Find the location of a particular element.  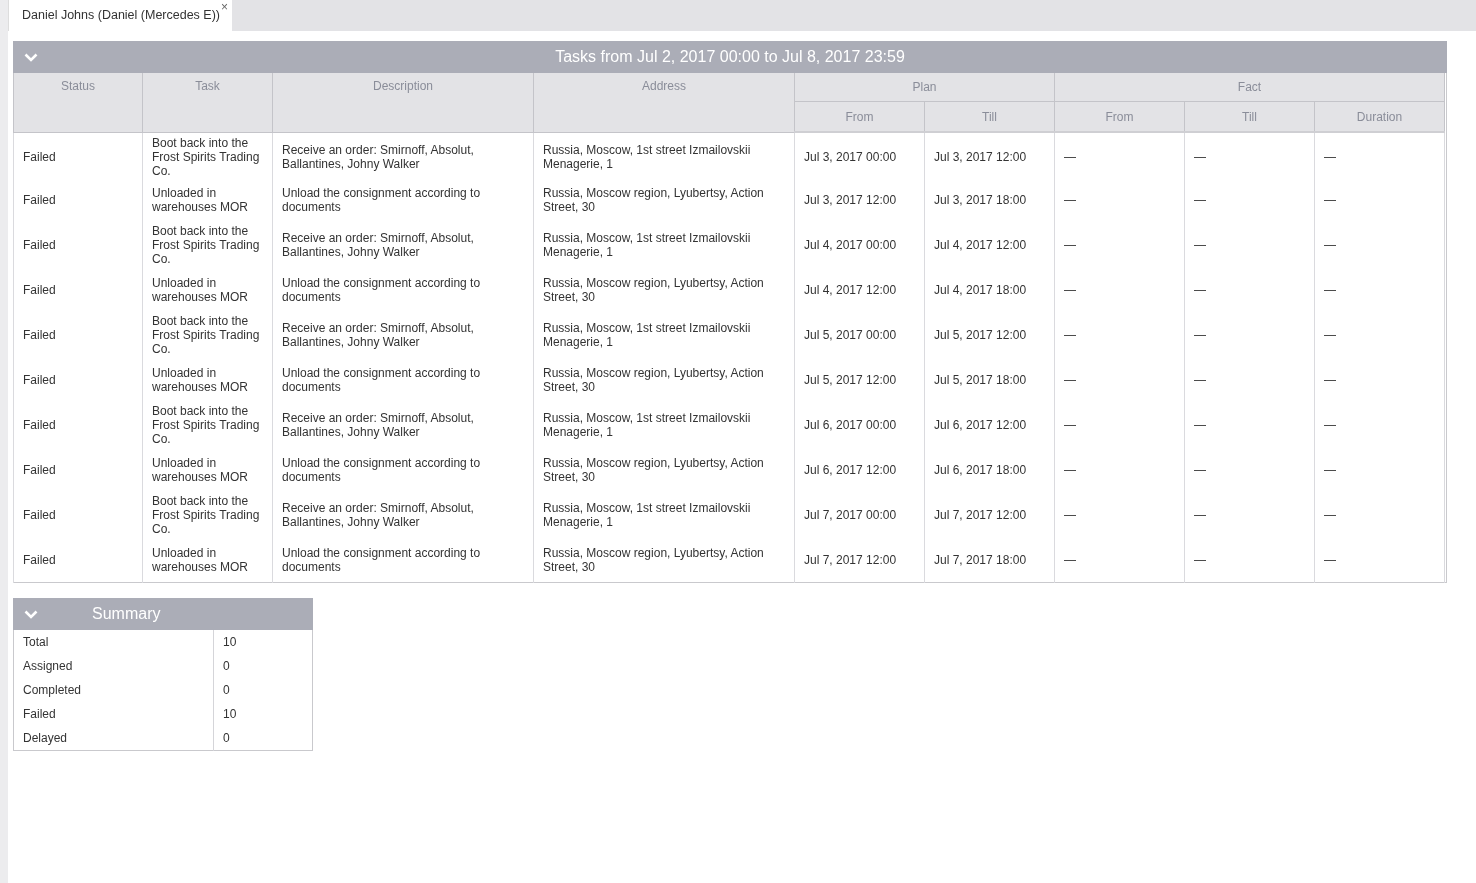

table-cell: Jul 5, 2017 18:00 is located at coordinates (989, 380).